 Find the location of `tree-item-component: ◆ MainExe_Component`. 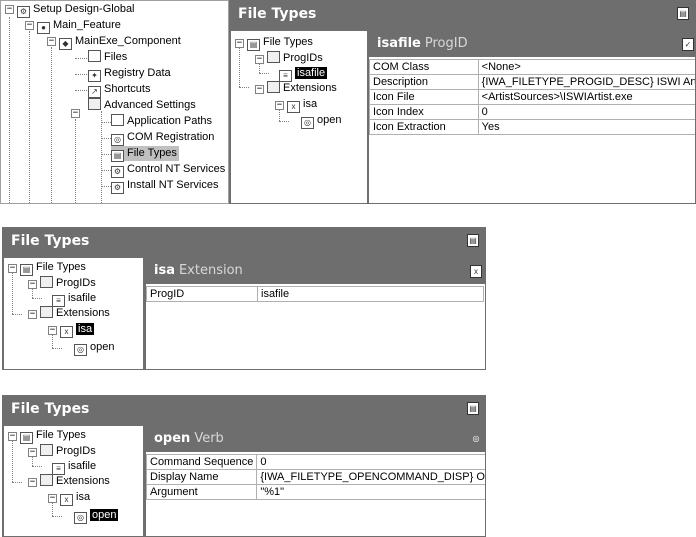

tree-item-component: ◆ MainExe_Component is located at coordinates (120, 42).